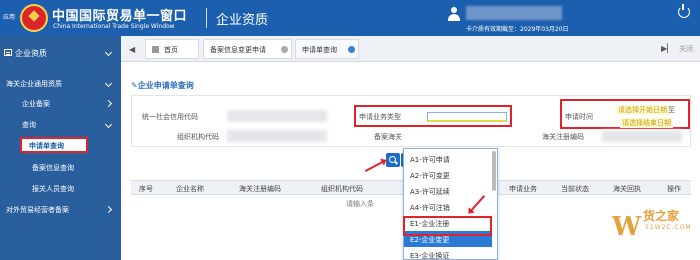  I want to click on tab-label: 备案信息变更申请, so click(238, 50).